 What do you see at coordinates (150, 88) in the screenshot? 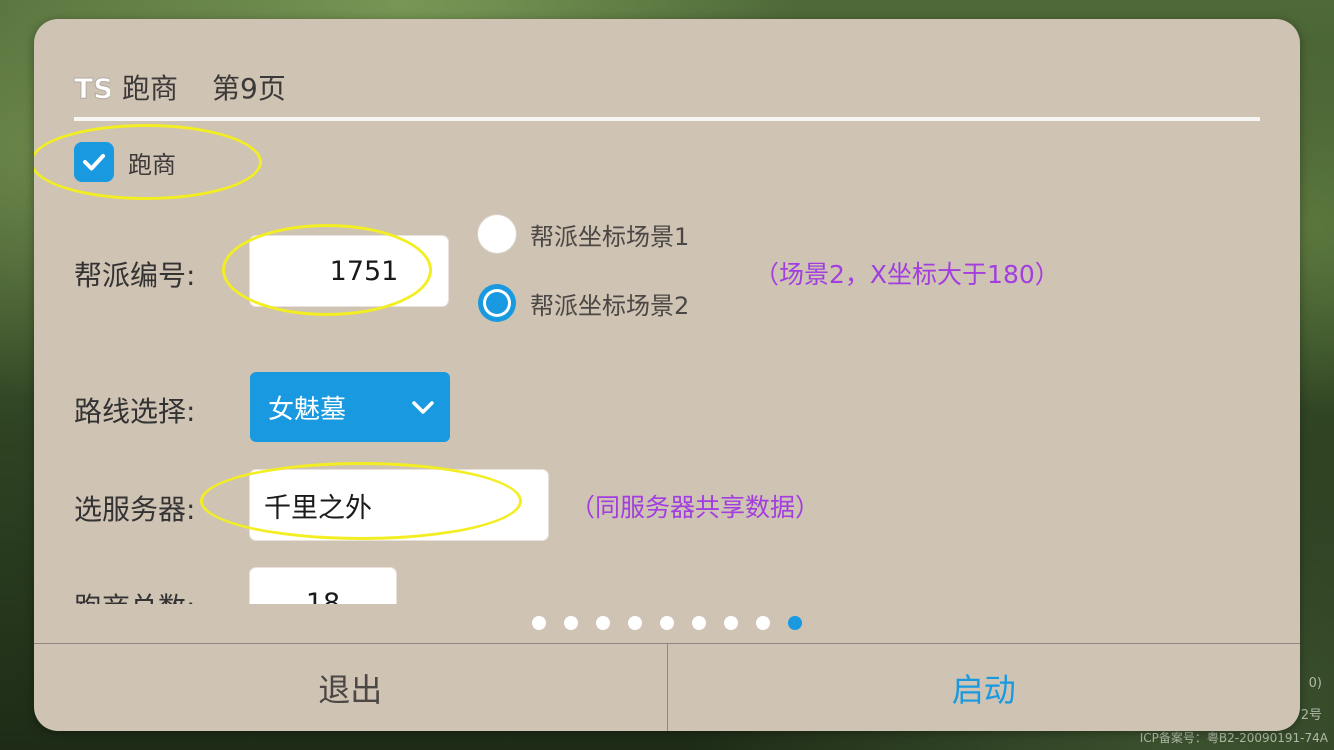
I see `dialog-title: 跑商` at bounding box center [150, 88].